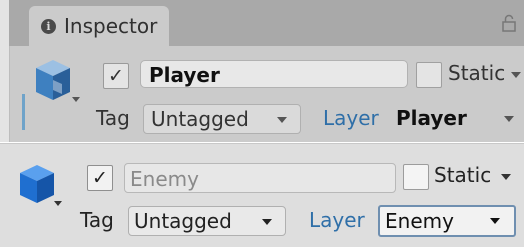 The width and height of the screenshot is (524, 247). What do you see at coordinates (97, 220) in the screenshot?
I see `enemy-tag-label: Tag` at bounding box center [97, 220].